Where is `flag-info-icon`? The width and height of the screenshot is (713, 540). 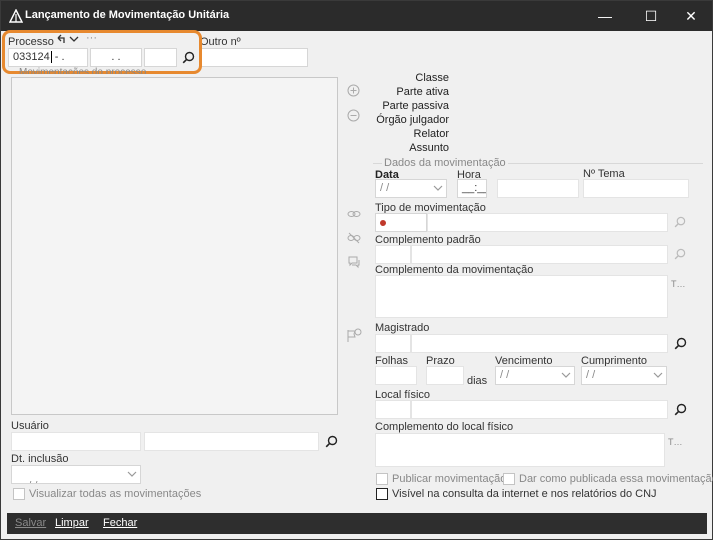 flag-info-icon is located at coordinates (354, 336).